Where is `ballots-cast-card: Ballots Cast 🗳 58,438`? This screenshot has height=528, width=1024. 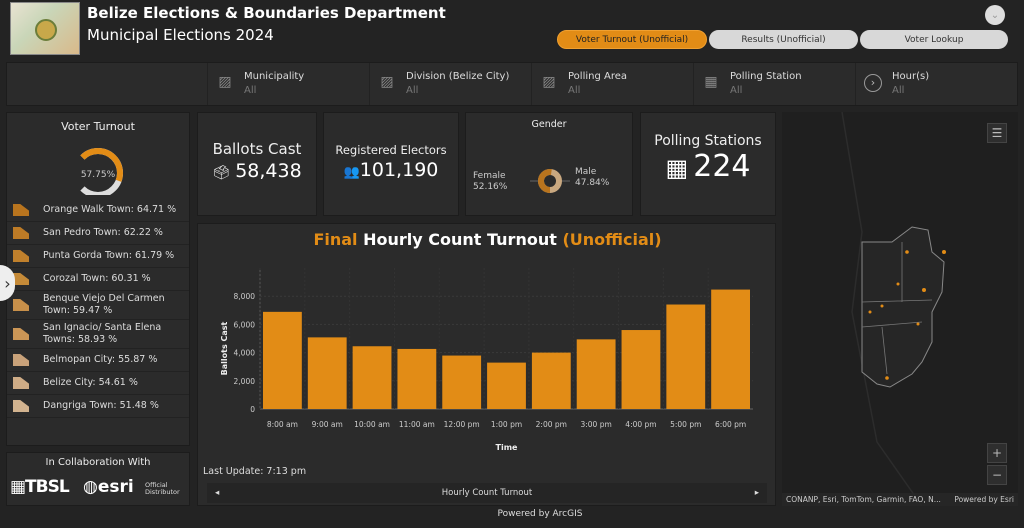
ballots-cast-card: Ballots Cast 🗳 58,438 is located at coordinates (257, 164).